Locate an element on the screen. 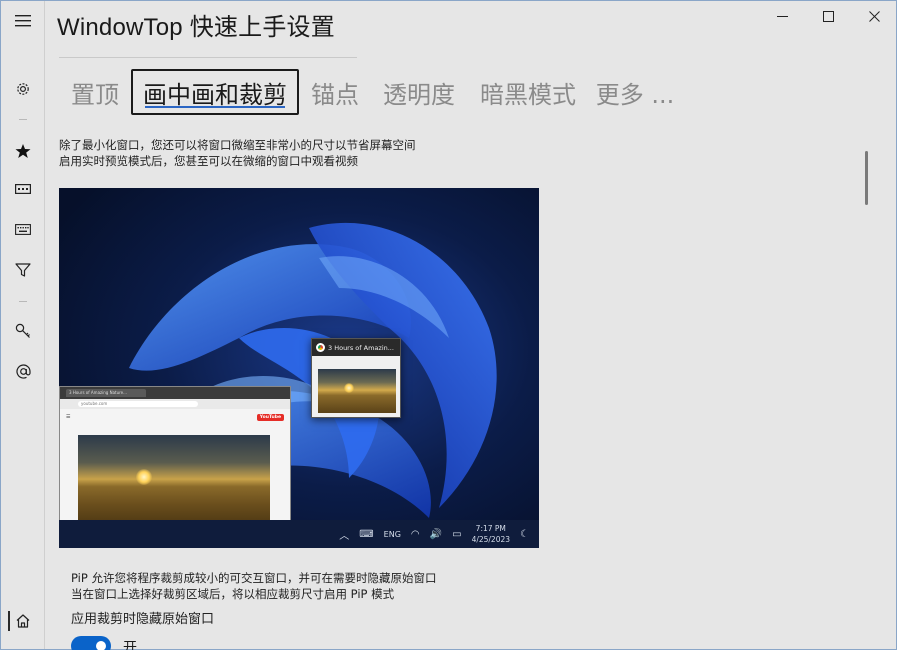 Image resolution: width=897 pixels, height=650 pixels. title-divider is located at coordinates (208, 57).